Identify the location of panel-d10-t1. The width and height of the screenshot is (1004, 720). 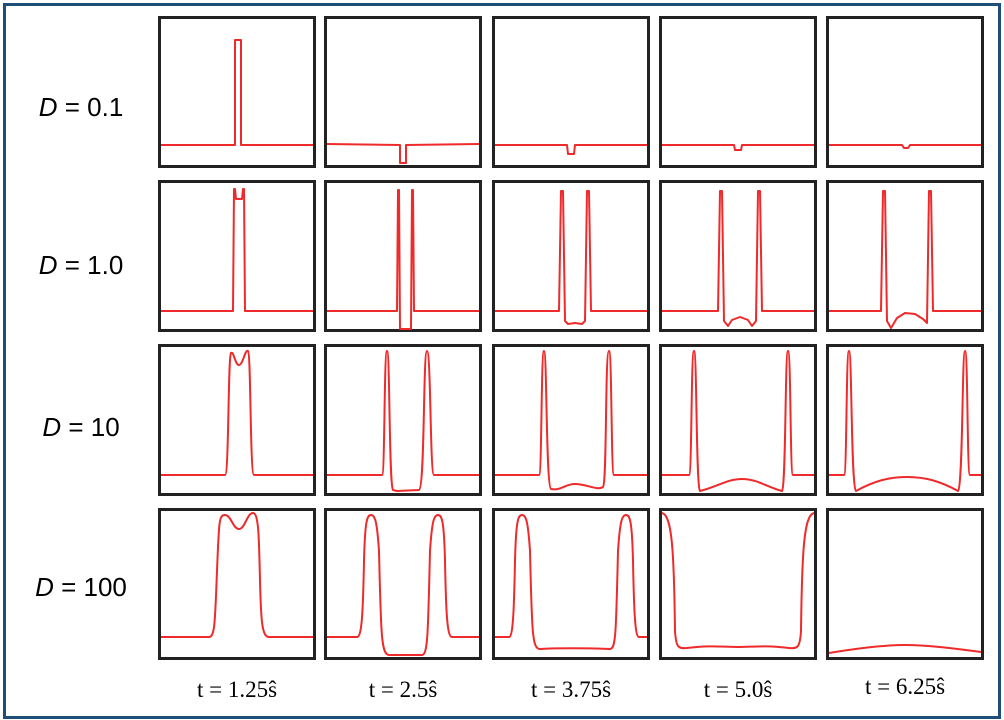
(237, 420).